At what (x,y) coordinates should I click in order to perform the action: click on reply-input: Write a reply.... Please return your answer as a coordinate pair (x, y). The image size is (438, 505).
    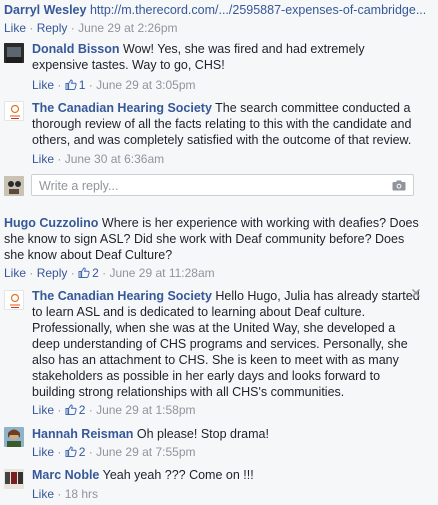
    Looking at the image, I should click on (222, 185).